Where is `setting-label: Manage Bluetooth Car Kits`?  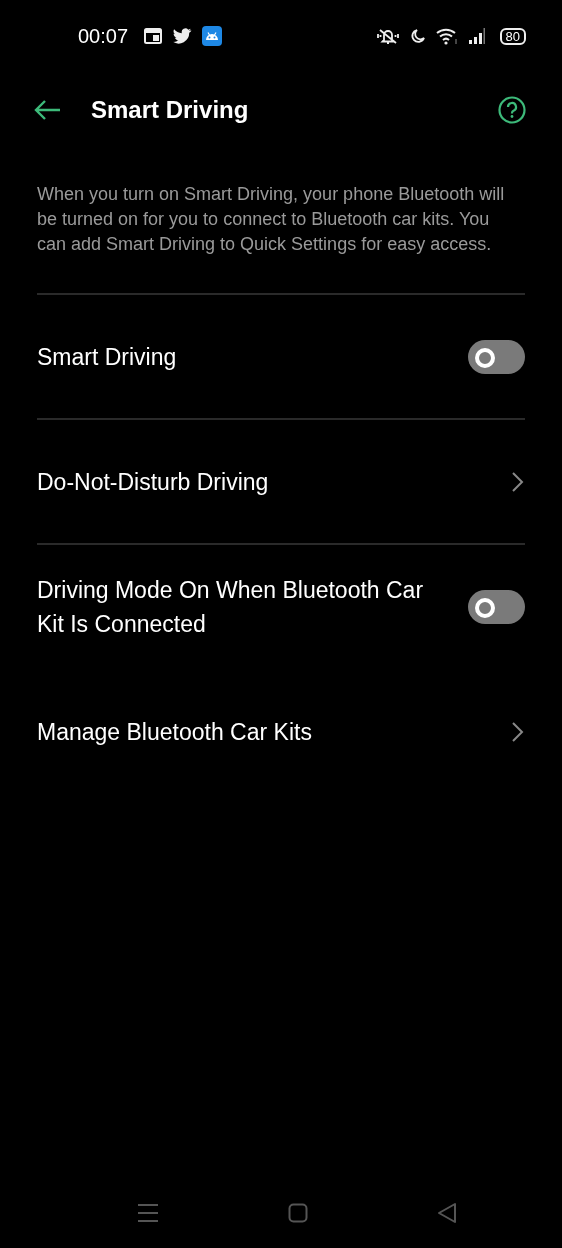
setting-label: Manage Bluetooth Car Kits is located at coordinates (174, 732).